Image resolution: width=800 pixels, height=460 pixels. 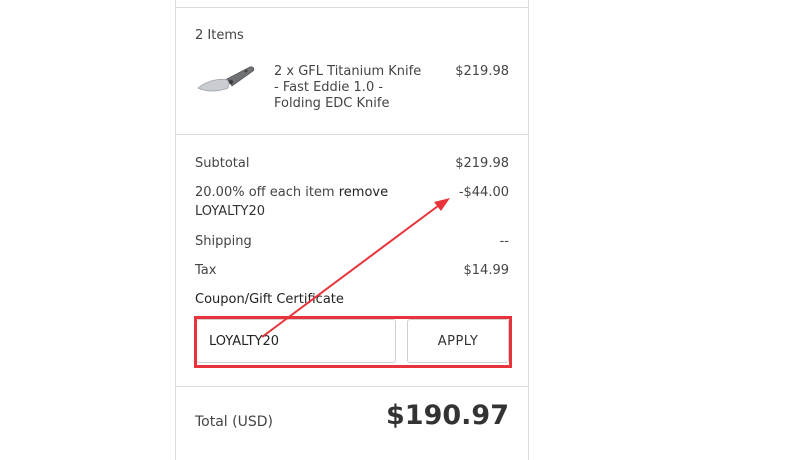 I want to click on discount-label: 20.00% off each item, so click(x=265, y=192).